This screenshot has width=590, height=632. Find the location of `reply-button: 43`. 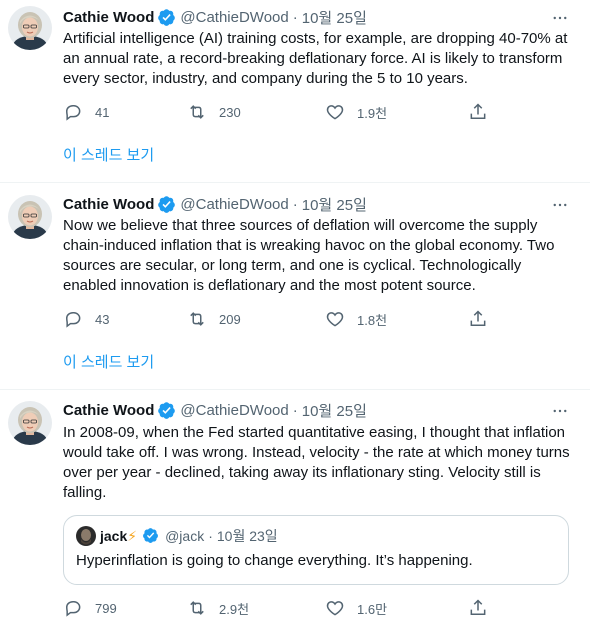

reply-button: 43 is located at coordinates (86, 319).